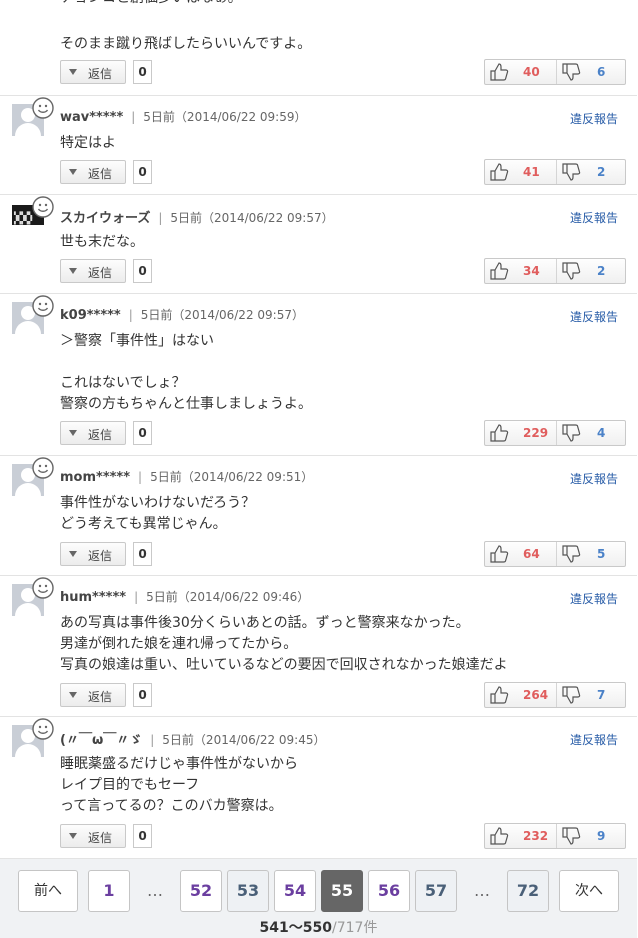 The width and height of the screenshot is (638, 938). I want to click on username: (〃￣ω￣〃ゞ, so click(101, 740).